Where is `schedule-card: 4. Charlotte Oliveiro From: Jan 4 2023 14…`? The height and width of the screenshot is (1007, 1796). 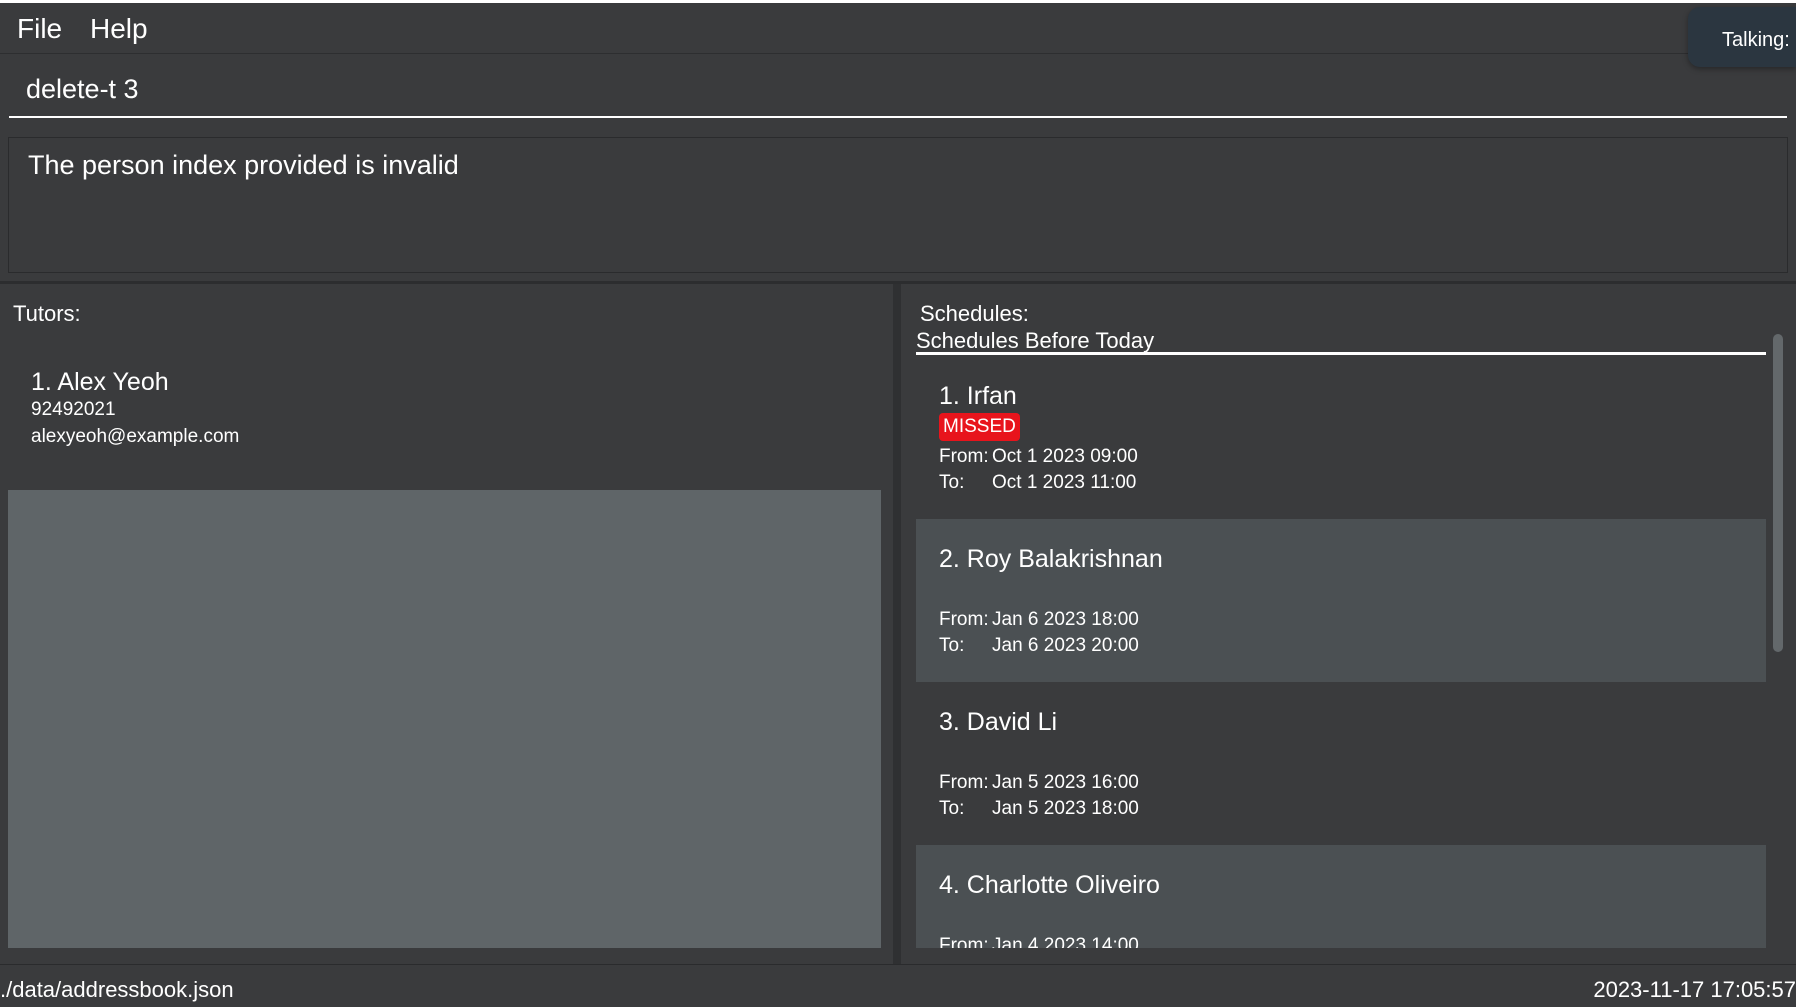
schedule-card: 4. Charlotte Oliveiro From: Jan 4 2023 14… is located at coordinates (1341, 896).